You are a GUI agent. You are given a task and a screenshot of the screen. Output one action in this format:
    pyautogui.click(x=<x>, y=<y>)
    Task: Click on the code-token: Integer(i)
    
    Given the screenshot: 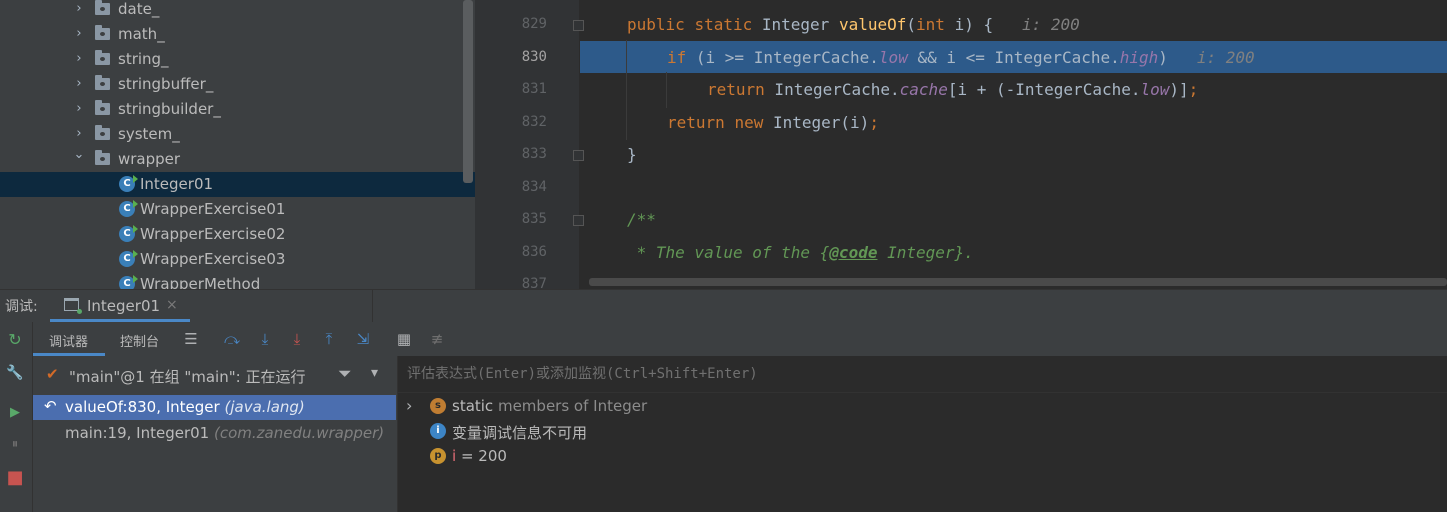 What is the action you would take?
    pyautogui.click(x=816, y=122)
    